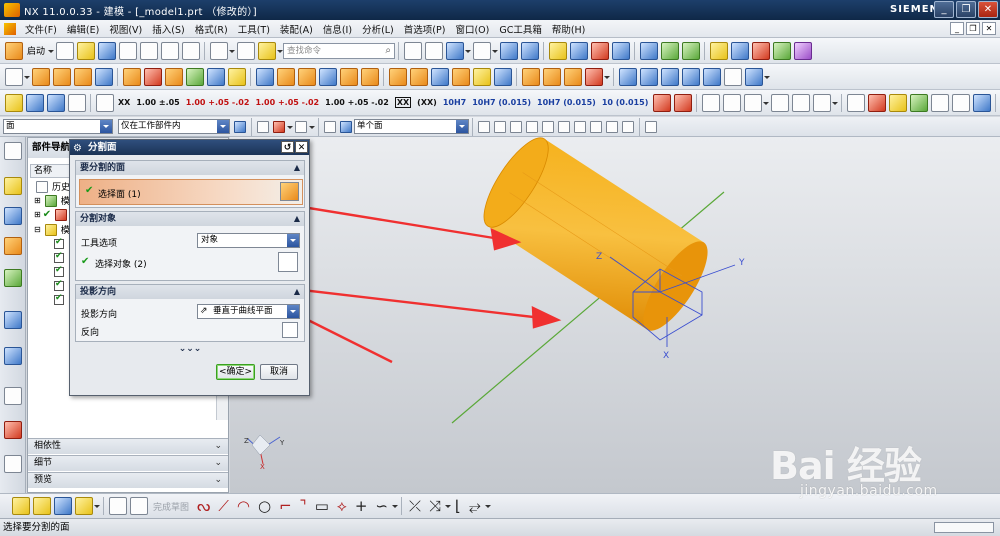 This screenshot has width=1000, height=536. What do you see at coordinates (435, 506) in the screenshot?
I see `quick-extend-icon: ⤨` at bounding box center [435, 506].